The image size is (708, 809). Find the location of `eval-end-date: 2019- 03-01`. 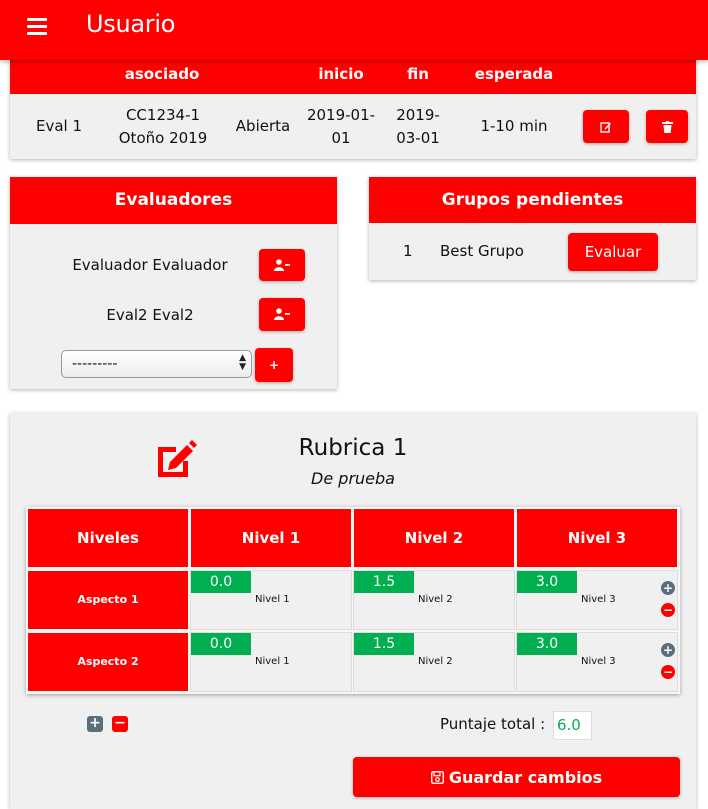

eval-end-date: 2019- 03-01 is located at coordinates (418, 127).